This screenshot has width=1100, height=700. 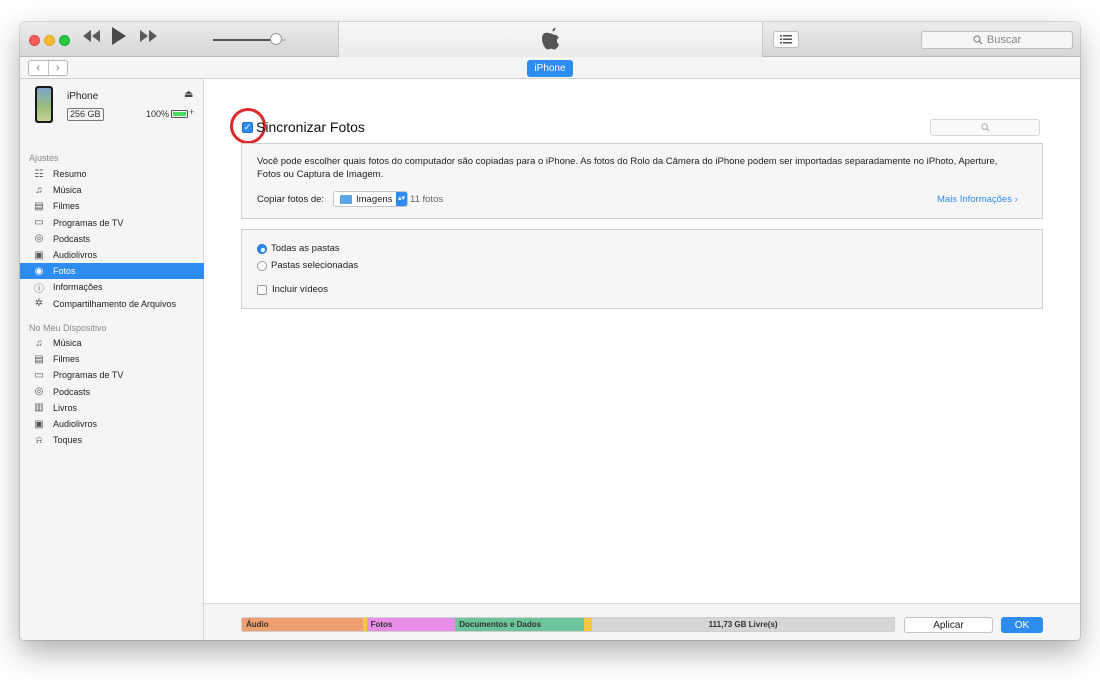 I want to click on photo-count: 11 fotos, so click(x=427, y=199).